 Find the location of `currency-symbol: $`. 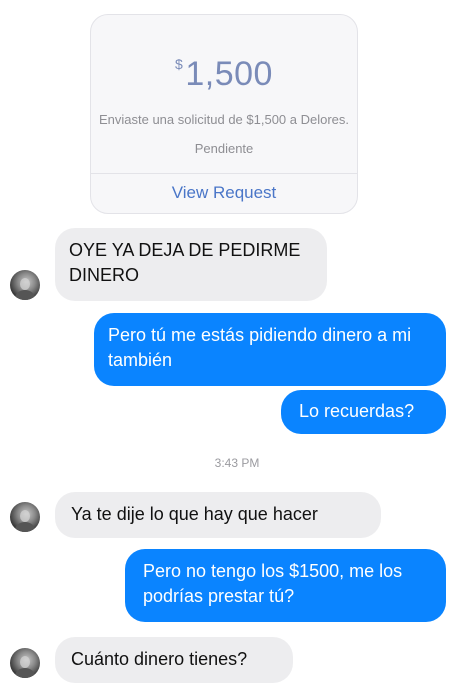

currency-symbol: $ is located at coordinates (179, 64).